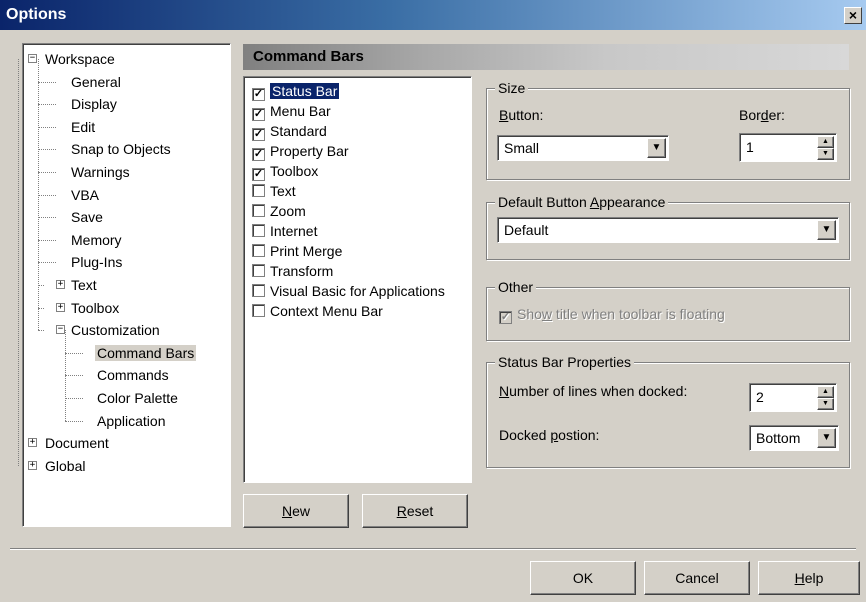  Describe the element at coordinates (288, 211) in the screenshot. I see `command-bar-label: Zoom` at that location.